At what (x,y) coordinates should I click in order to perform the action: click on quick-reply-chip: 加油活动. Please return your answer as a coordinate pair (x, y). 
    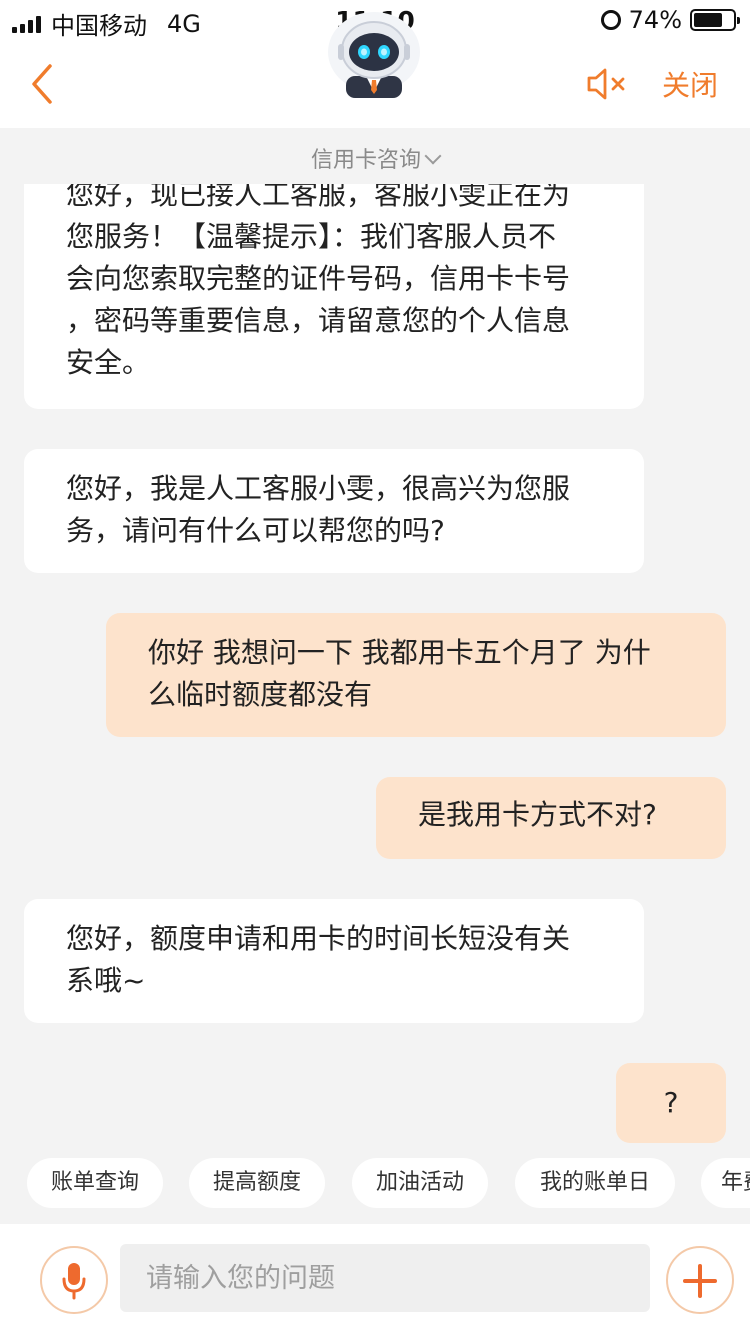
    Looking at the image, I should click on (420, 1183).